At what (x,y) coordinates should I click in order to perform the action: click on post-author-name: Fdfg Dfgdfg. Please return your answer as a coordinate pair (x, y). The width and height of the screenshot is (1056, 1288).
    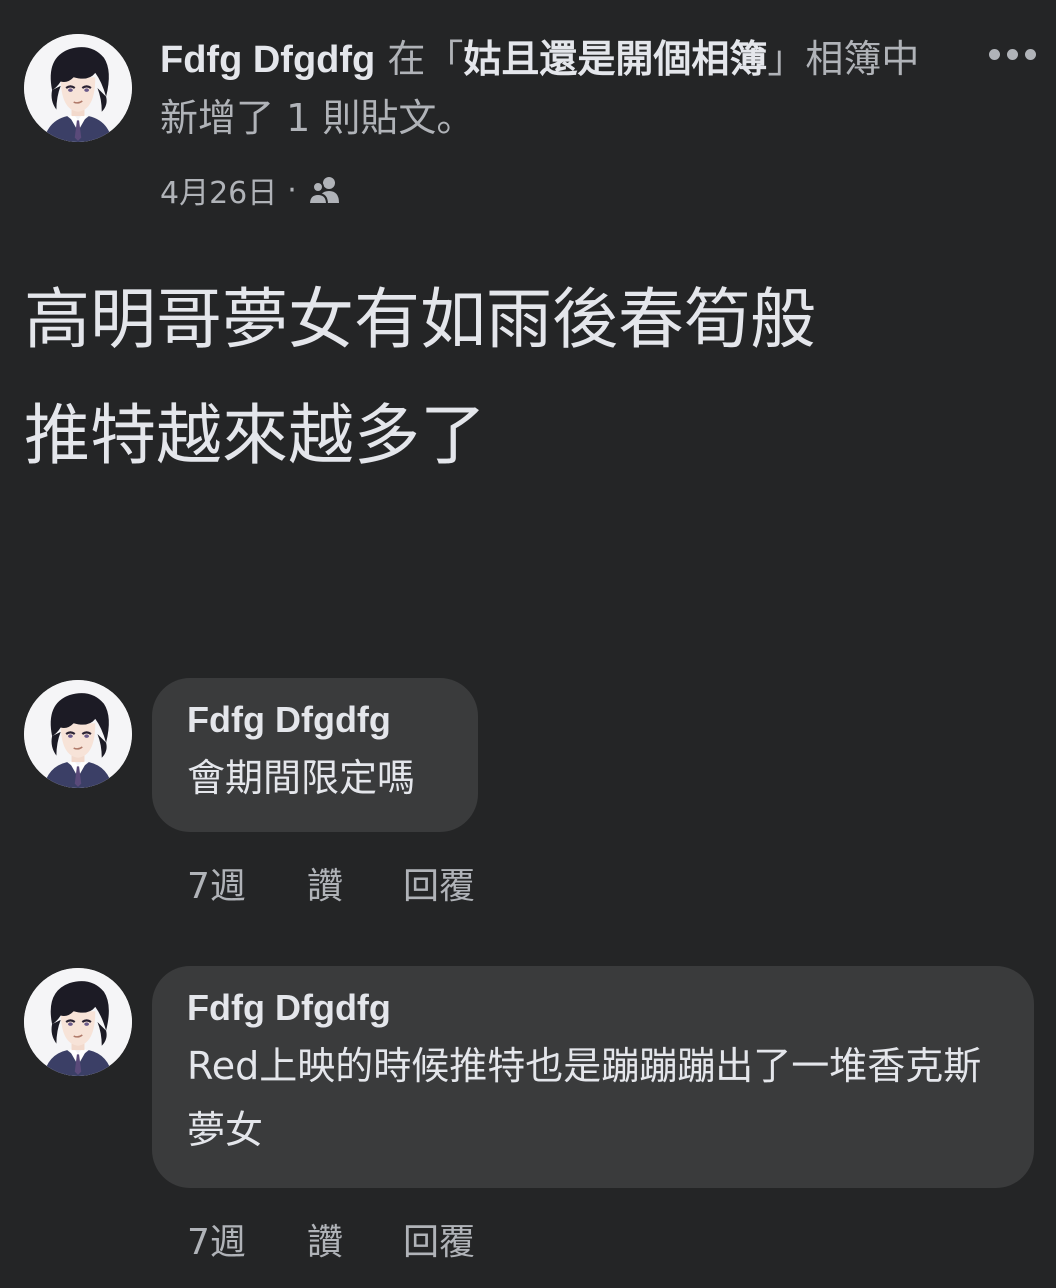
    Looking at the image, I should click on (267, 60).